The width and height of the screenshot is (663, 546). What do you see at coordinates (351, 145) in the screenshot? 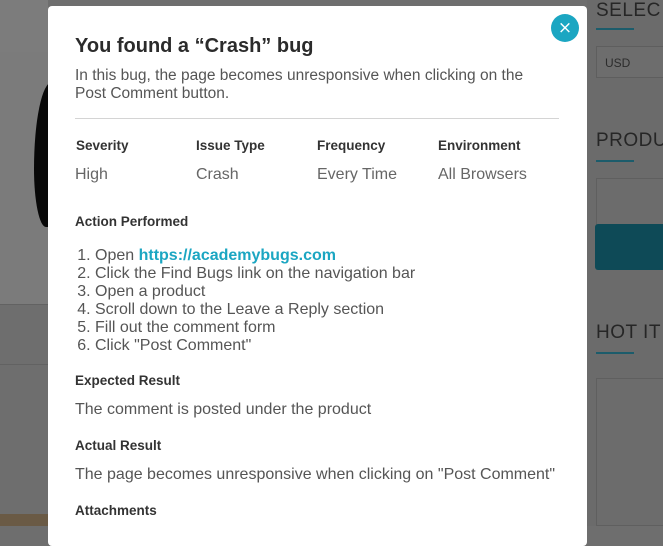
I see `frequency-label: Frequency` at bounding box center [351, 145].